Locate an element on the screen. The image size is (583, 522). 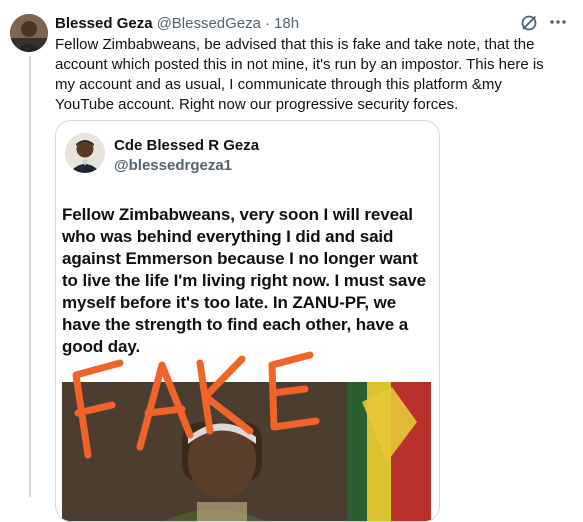
quoted-author-name: Cde Blessed R Geza is located at coordinates (187, 145).